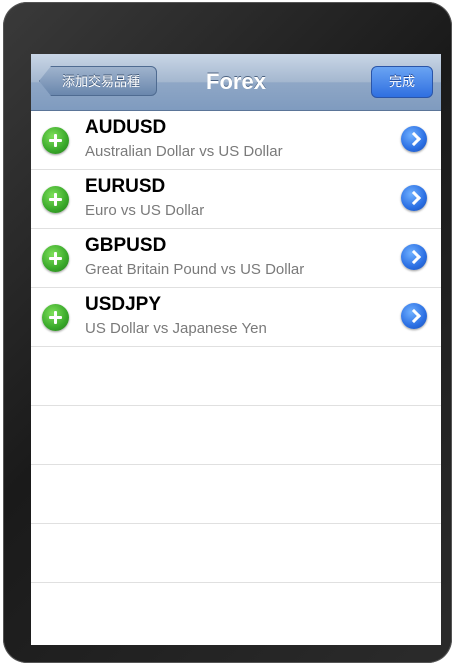 This screenshot has width=455, height=666. What do you see at coordinates (125, 186) in the screenshot?
I see `symbol-label: EURUSD` at bounding box center [125, 186].